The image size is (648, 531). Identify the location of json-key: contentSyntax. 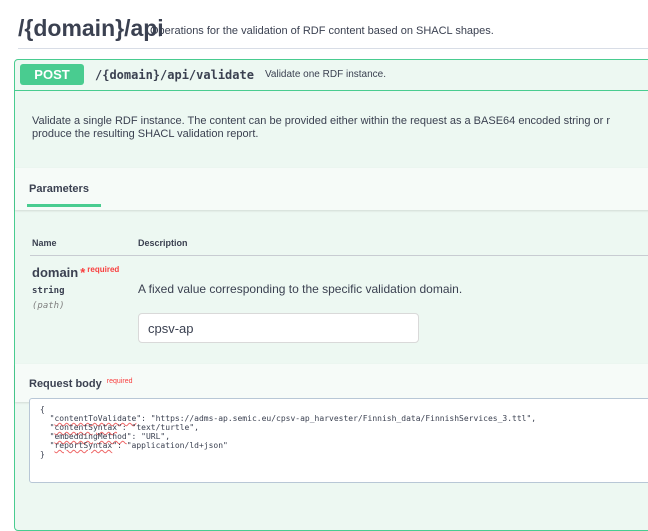
(86, 427).